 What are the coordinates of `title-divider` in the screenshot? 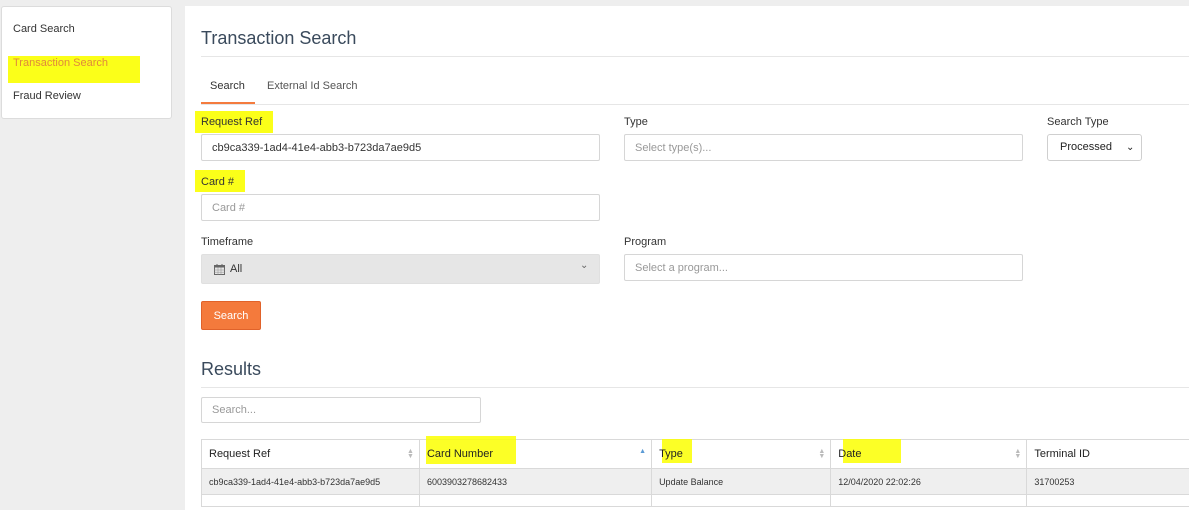 It's located at (695, 56).